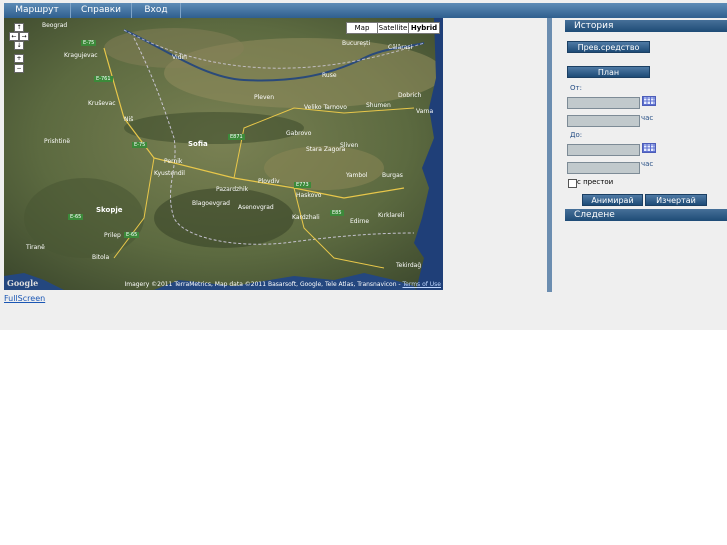  Describe the element at coordinates (603, 150) in the screenshot. I see `to-date-input` at that location.